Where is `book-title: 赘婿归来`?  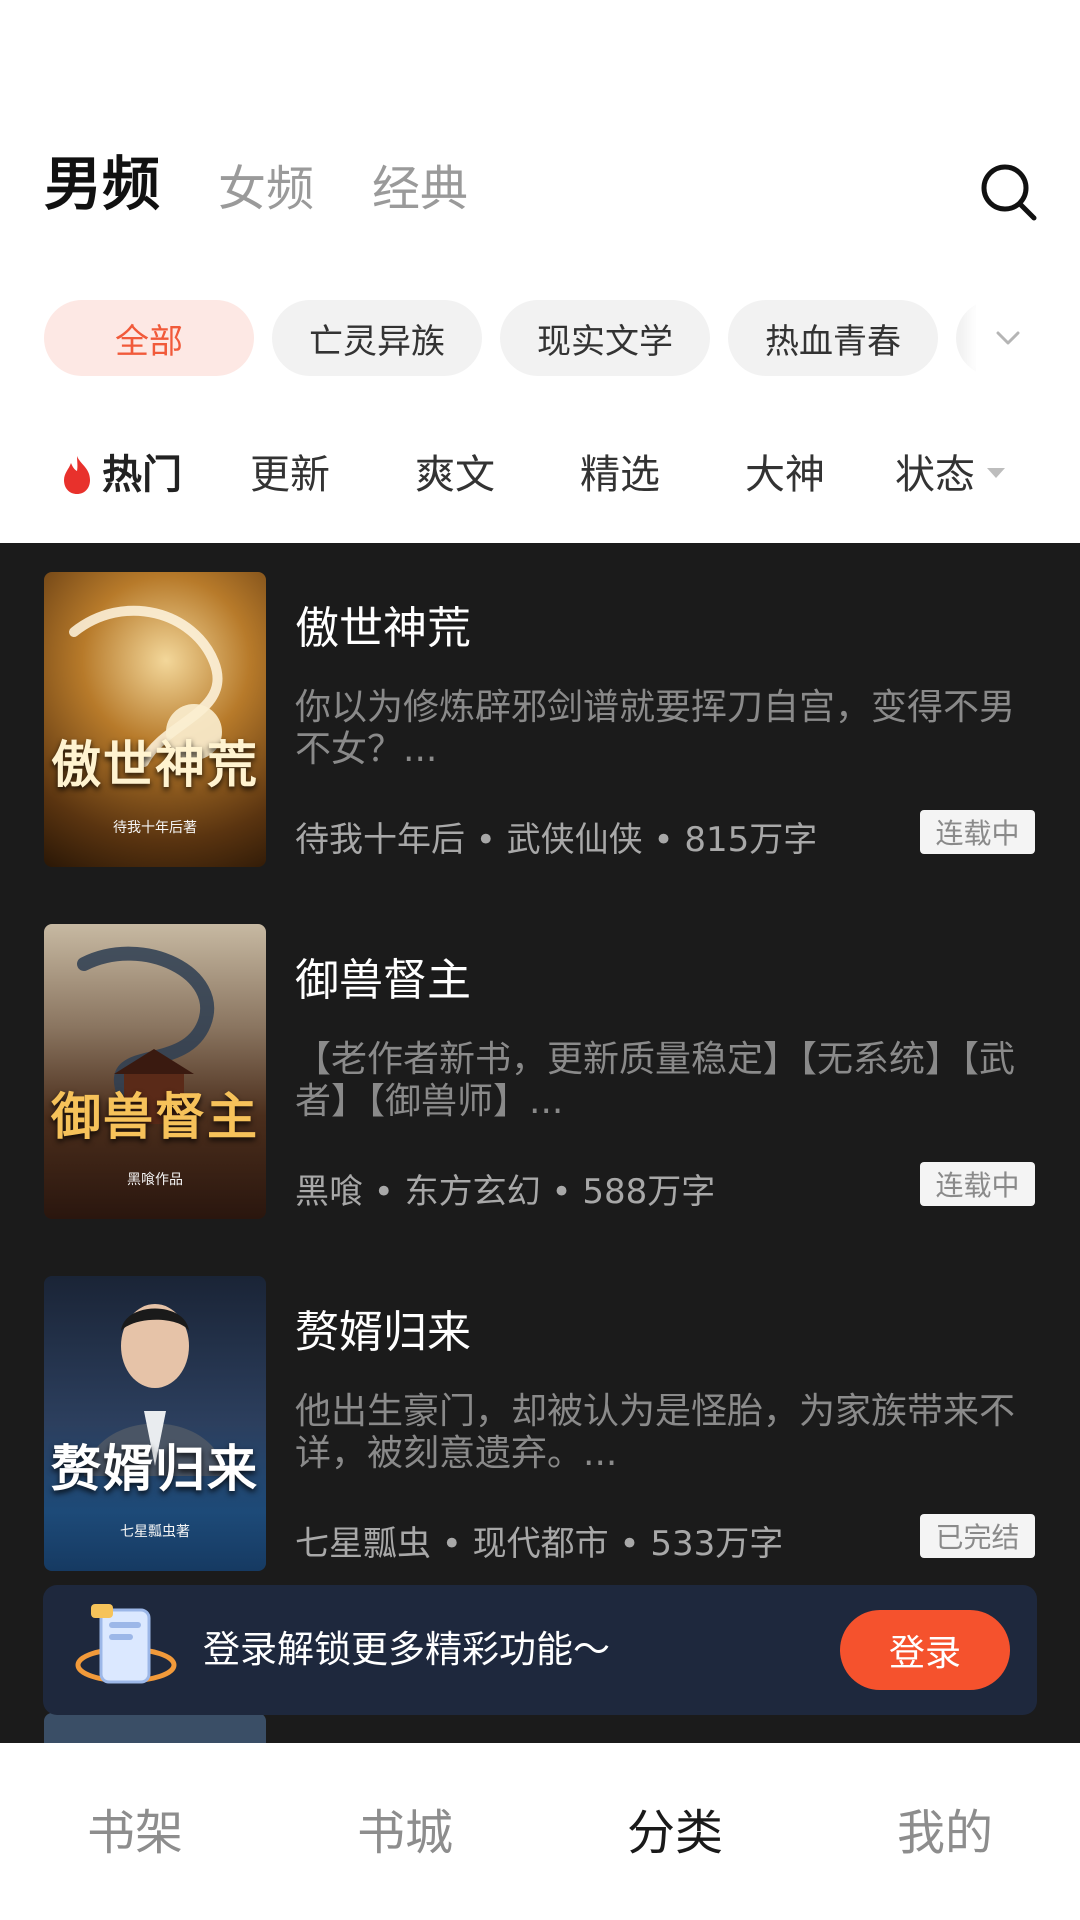 book-title: 赘婿归来 is located at coordinates (383, 1332).